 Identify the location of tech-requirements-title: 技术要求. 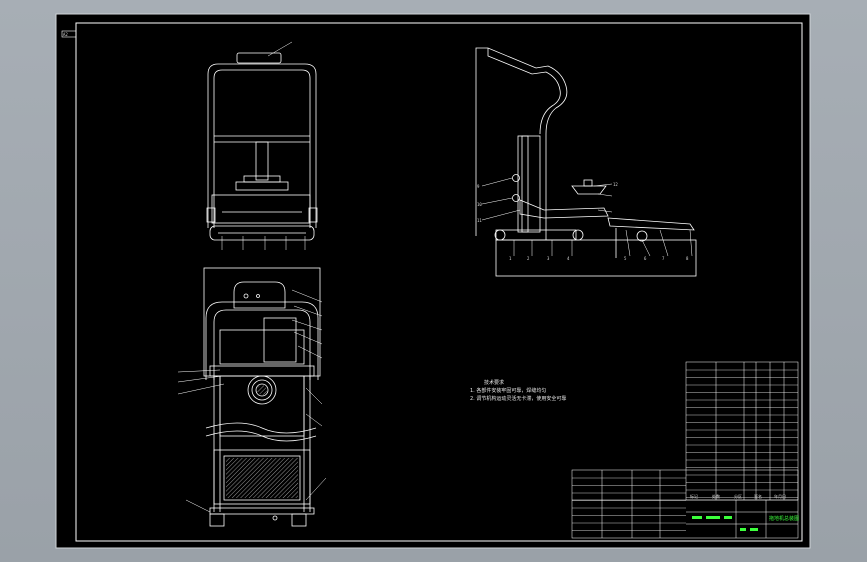
(494, 382).